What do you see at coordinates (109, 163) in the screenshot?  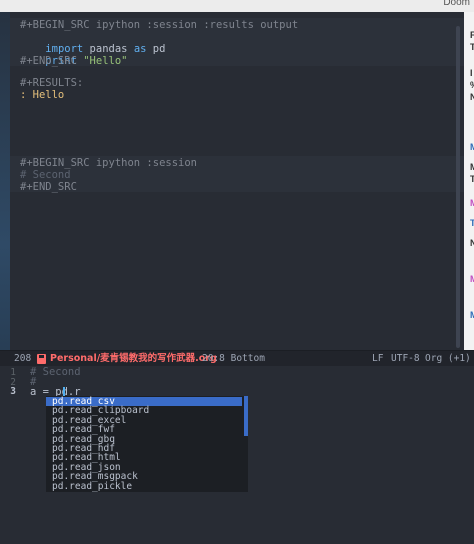 I see `begin-src-line-2: #+BEGIN_SRC ipython :session` at bounding box center [109, 163].